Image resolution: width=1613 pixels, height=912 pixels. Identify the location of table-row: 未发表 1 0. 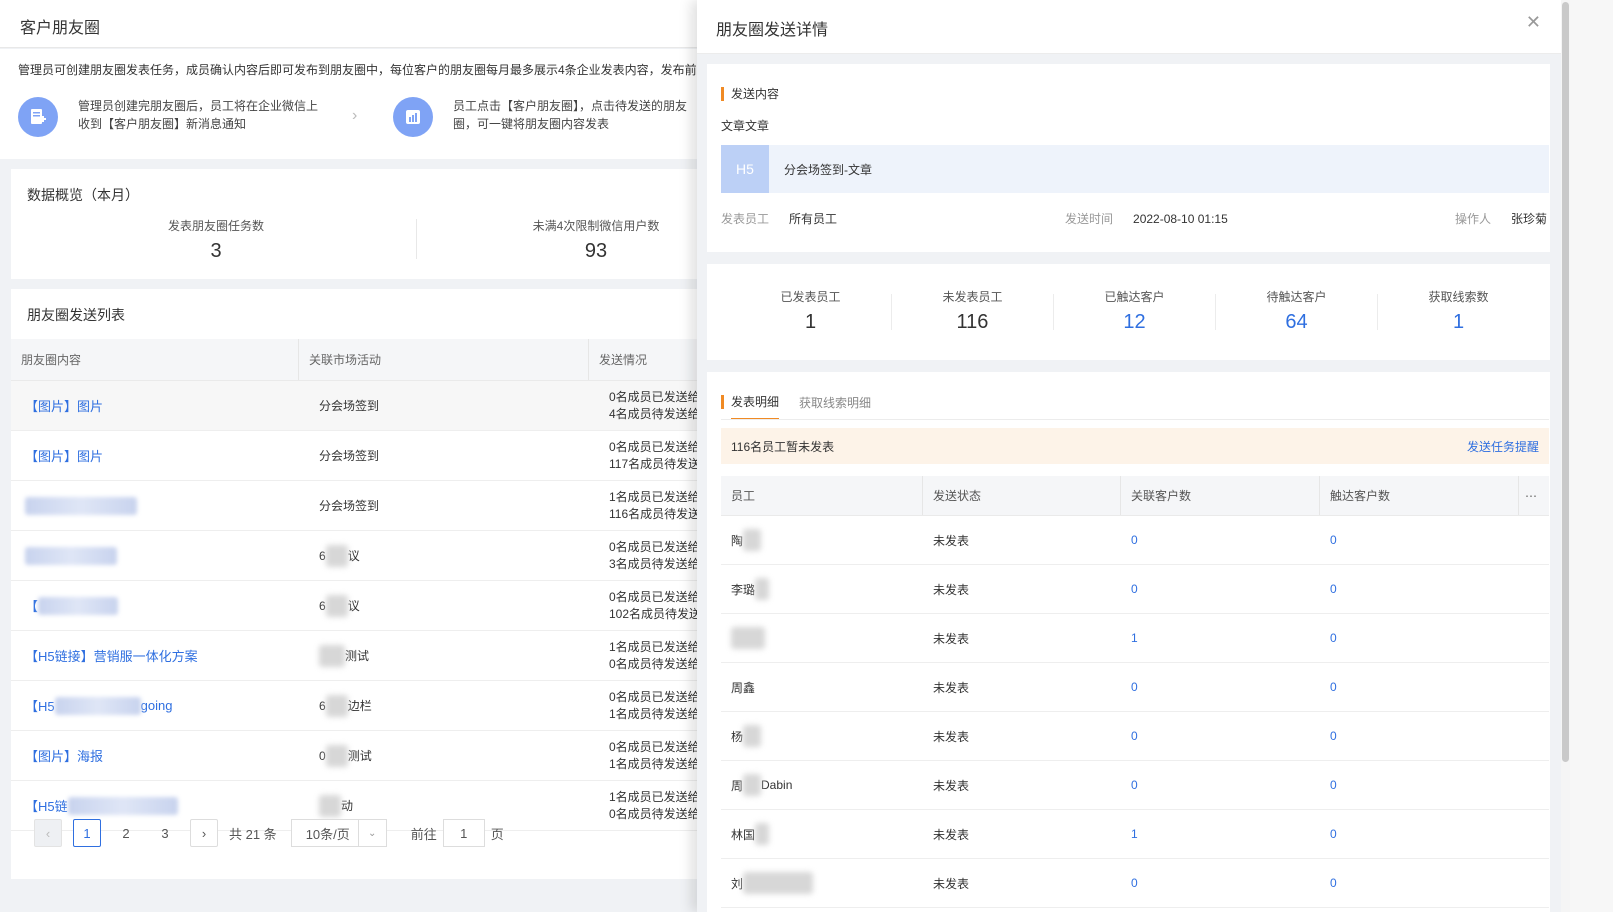
(1135, 638).